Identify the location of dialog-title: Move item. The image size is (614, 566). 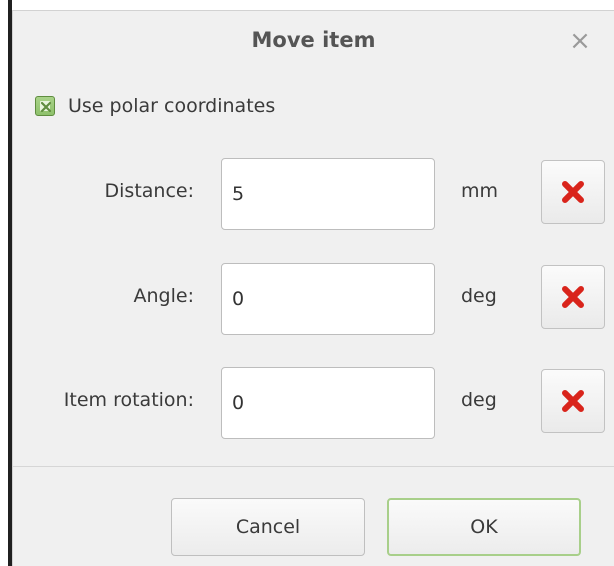
(313, 40).